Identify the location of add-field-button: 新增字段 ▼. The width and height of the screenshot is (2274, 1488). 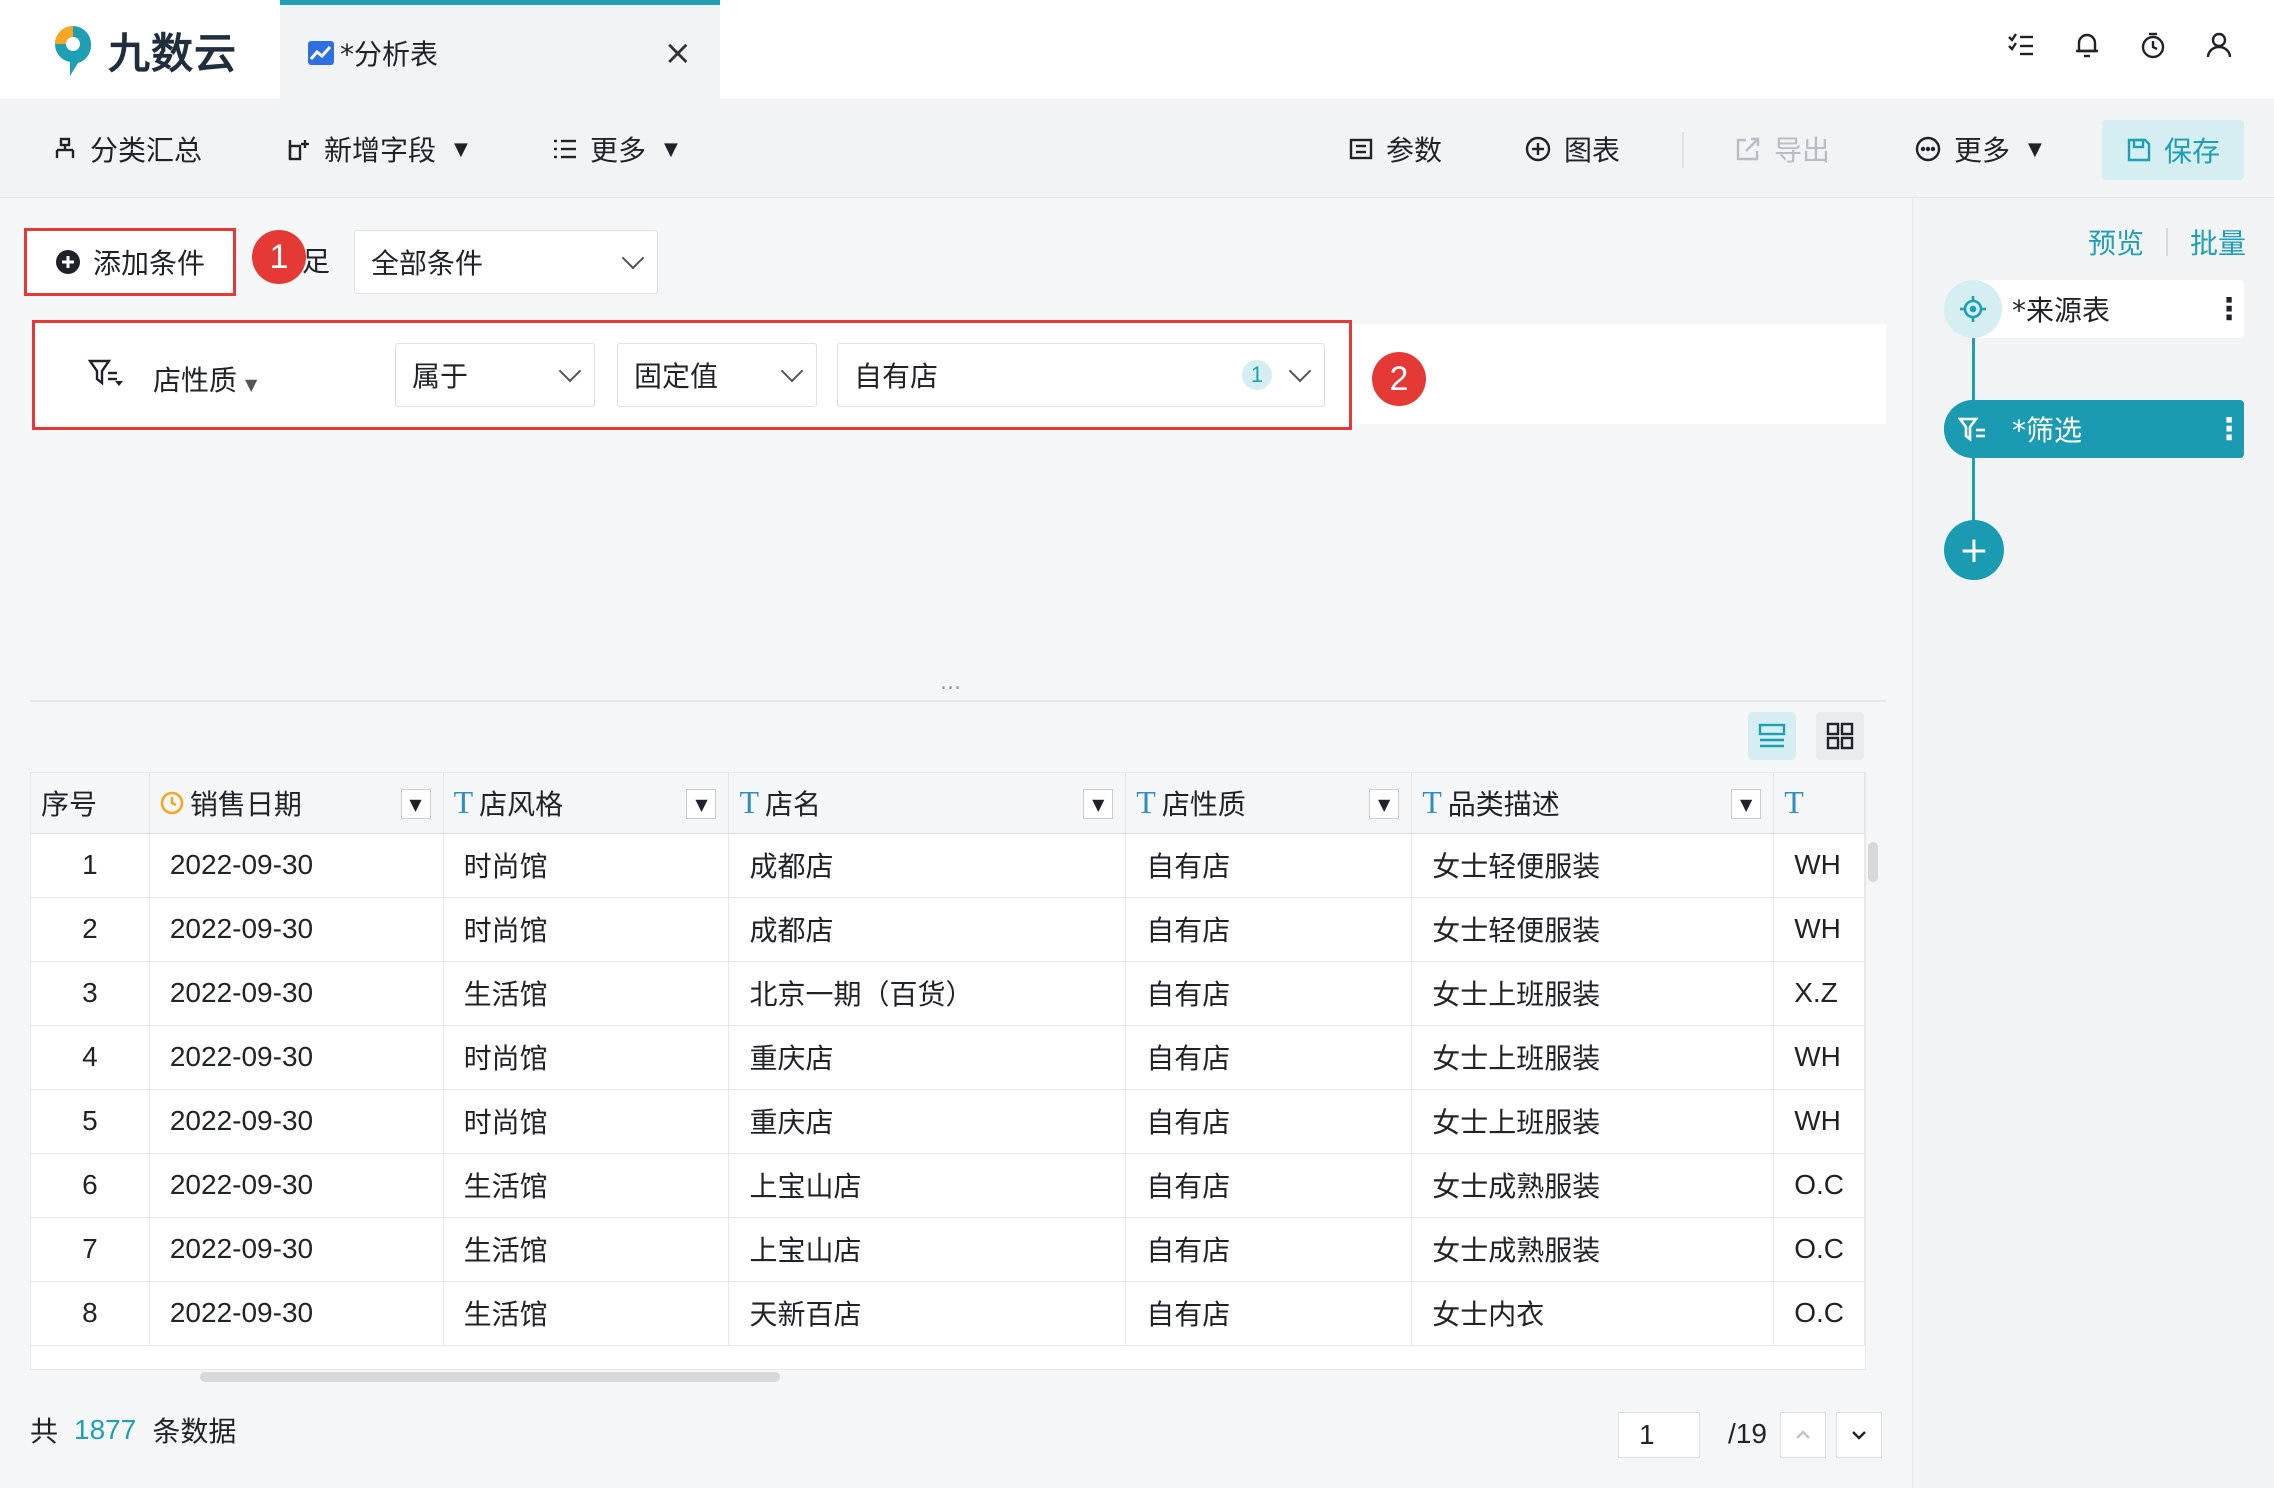
(377, 149).